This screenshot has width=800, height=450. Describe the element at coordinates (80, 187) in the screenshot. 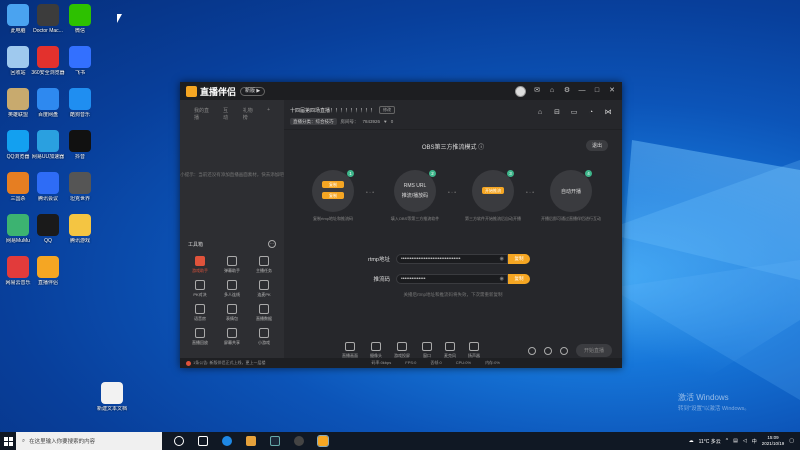

I see `desktop-icon: 坦克世界` at that location.